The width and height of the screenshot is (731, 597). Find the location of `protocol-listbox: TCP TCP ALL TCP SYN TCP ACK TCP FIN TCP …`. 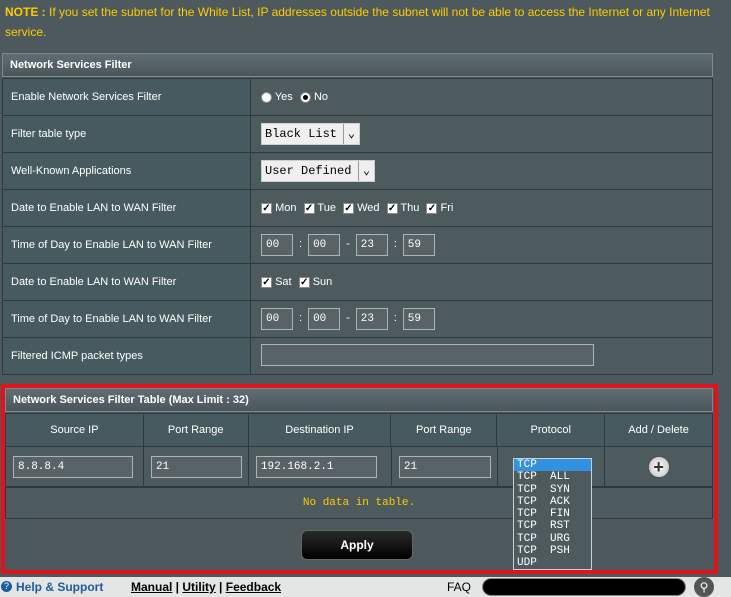

protocol-listbox: TCP TCP ALL TCP SYN TCP ACK TCP FIN TCP … is located at coordinates (552, 514).